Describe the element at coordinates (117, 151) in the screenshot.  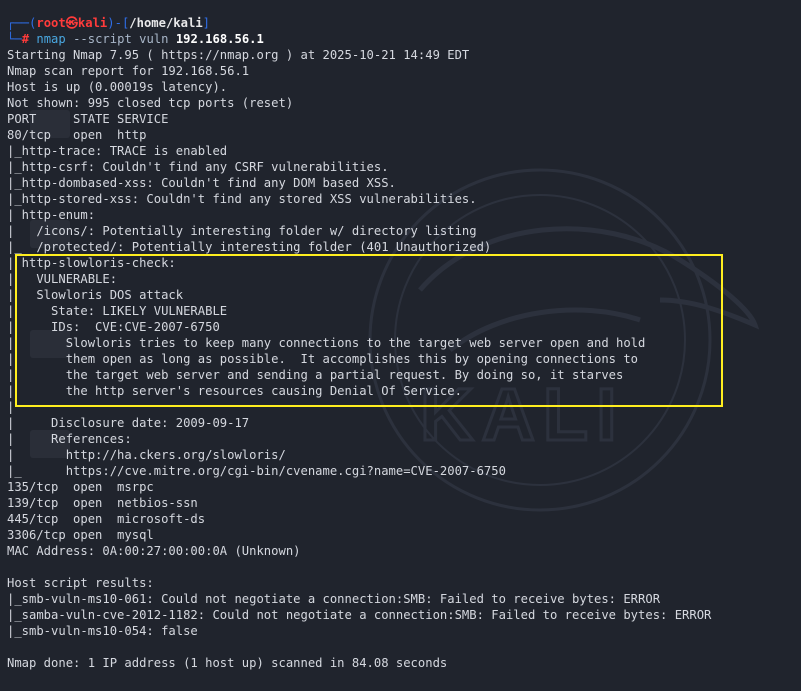
I see `output-line: |_http-trace: TRACE is enabled` at that location.